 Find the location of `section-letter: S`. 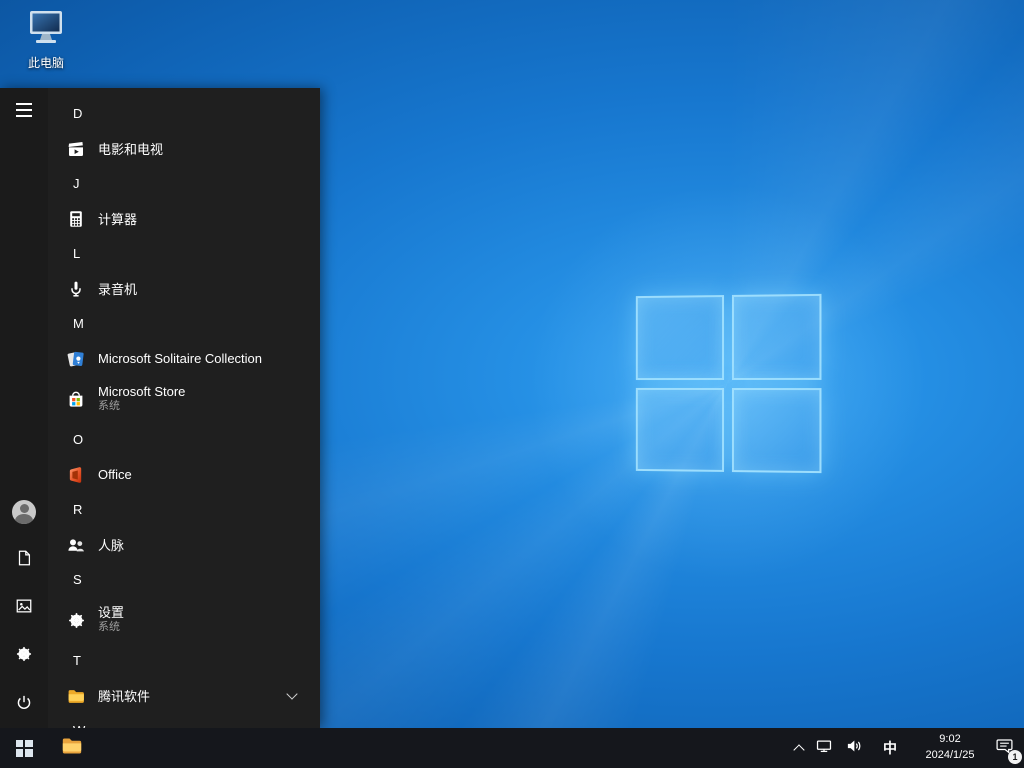

section-letter: S is located at coordinates (77, 579).